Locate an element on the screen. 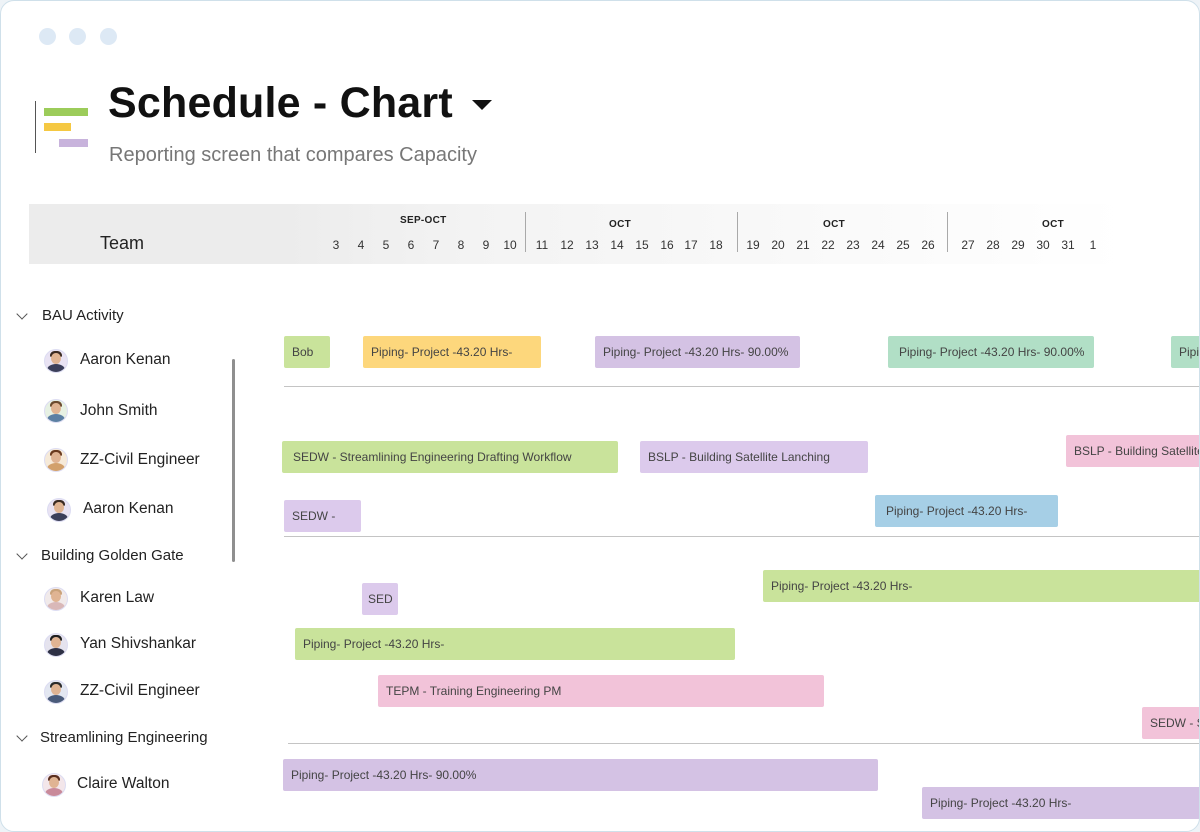 This screenshot has height=832, width=1200. team-member: Karen Law is located at coordinates (117, 598).